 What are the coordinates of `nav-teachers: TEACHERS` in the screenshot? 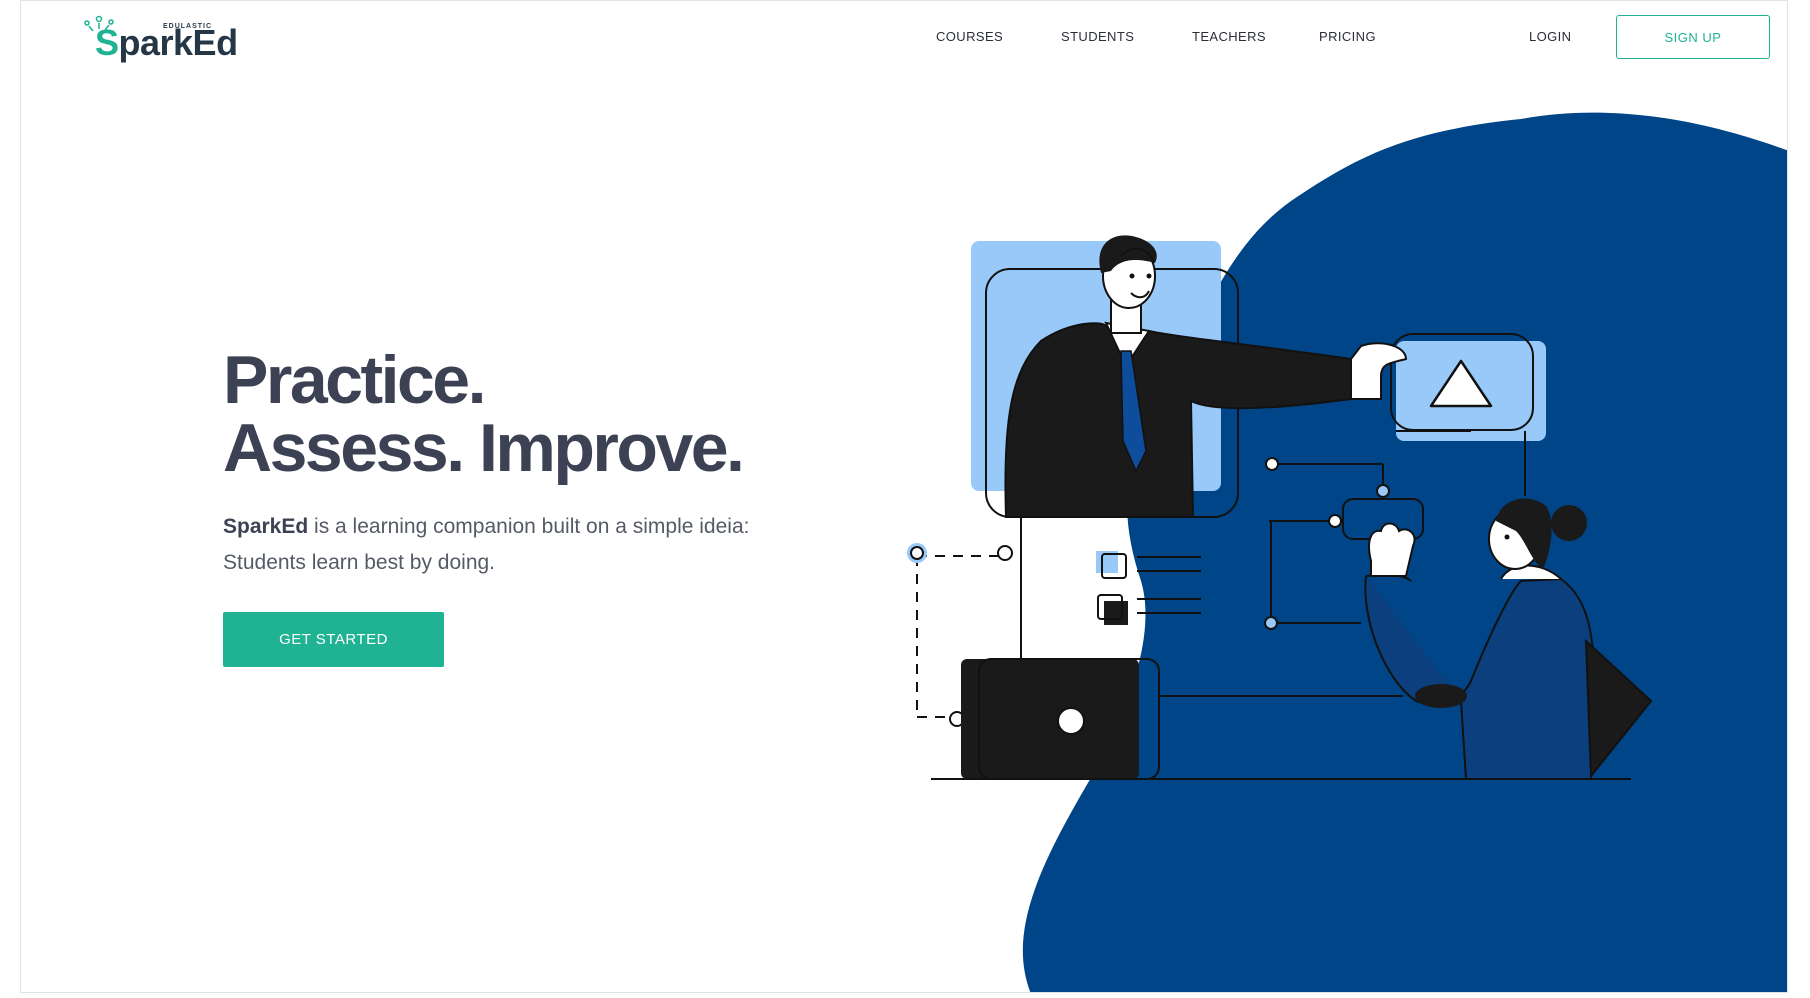 It's located at (1229, 36).